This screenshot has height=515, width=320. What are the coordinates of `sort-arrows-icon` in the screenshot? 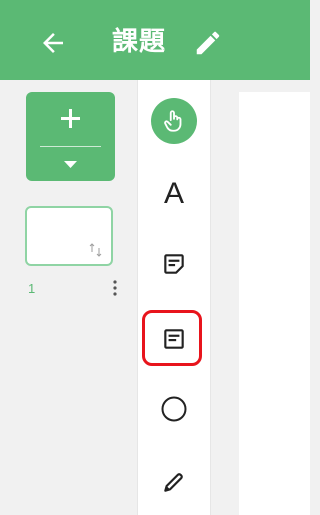 It's located at (95, 250).